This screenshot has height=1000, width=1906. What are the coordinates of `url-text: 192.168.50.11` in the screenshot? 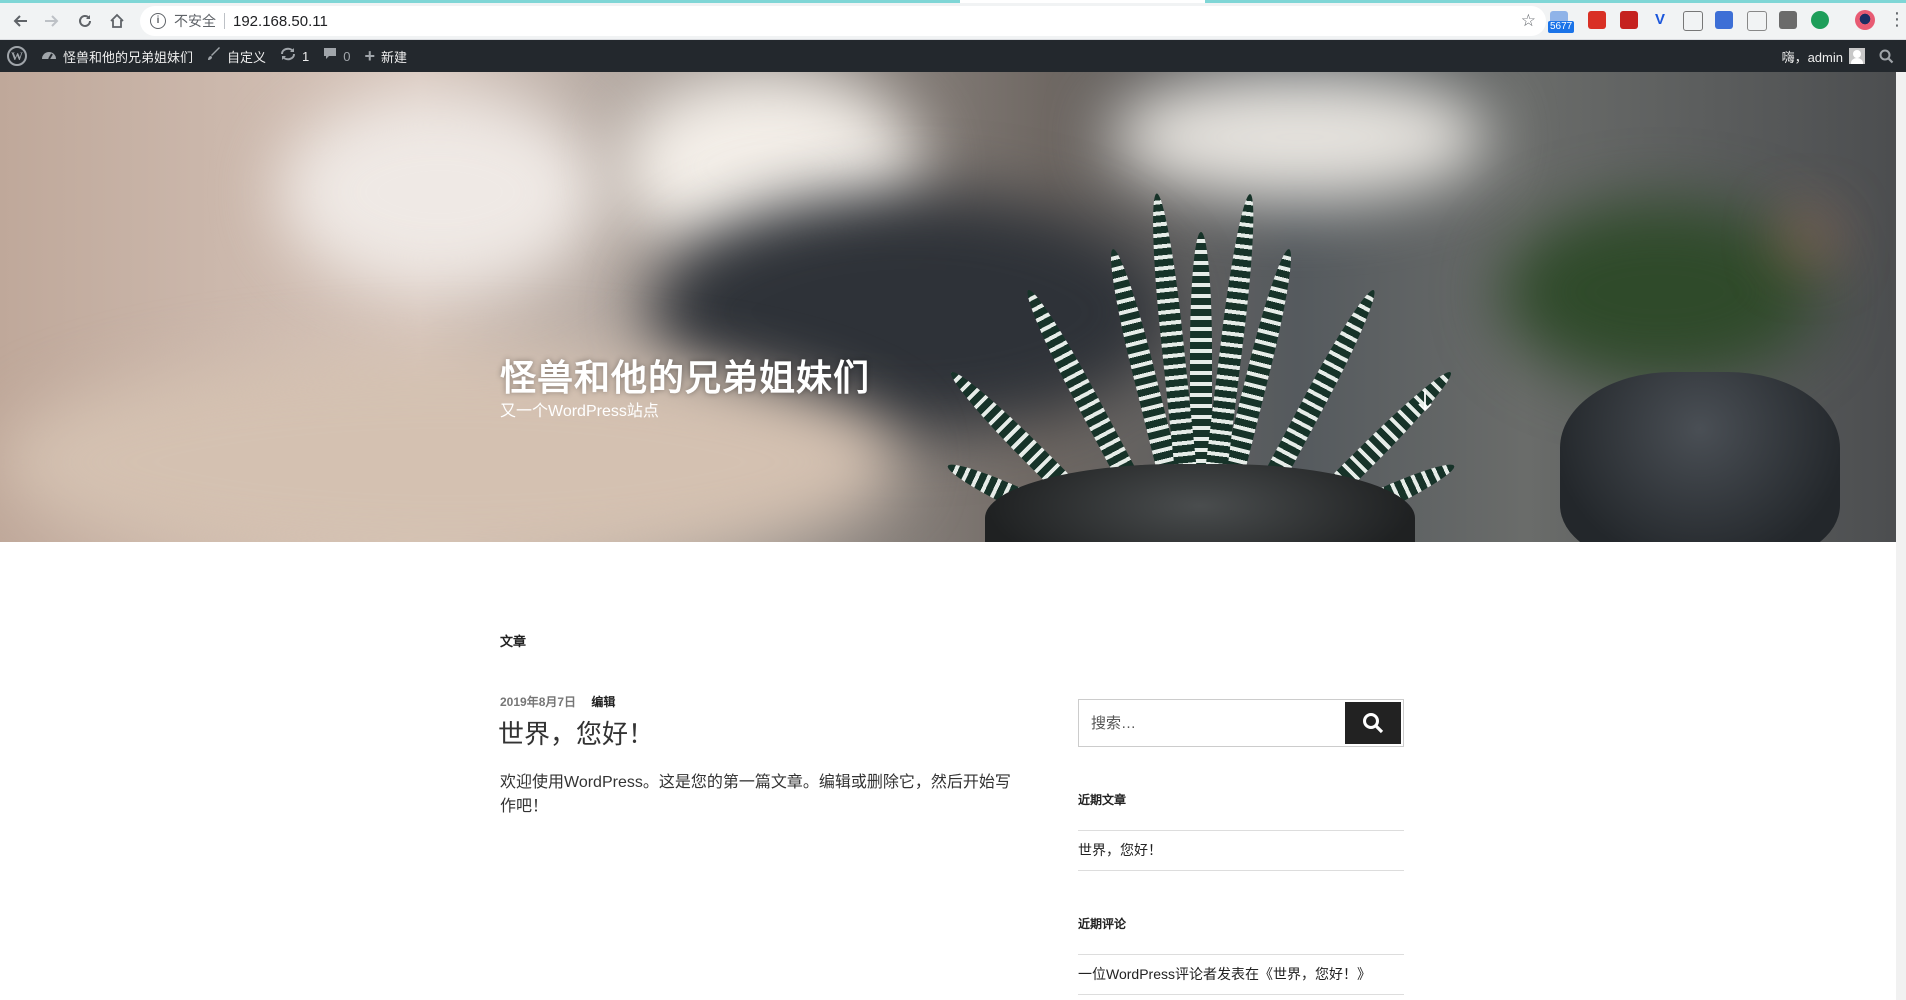 It's located at (280, 21).